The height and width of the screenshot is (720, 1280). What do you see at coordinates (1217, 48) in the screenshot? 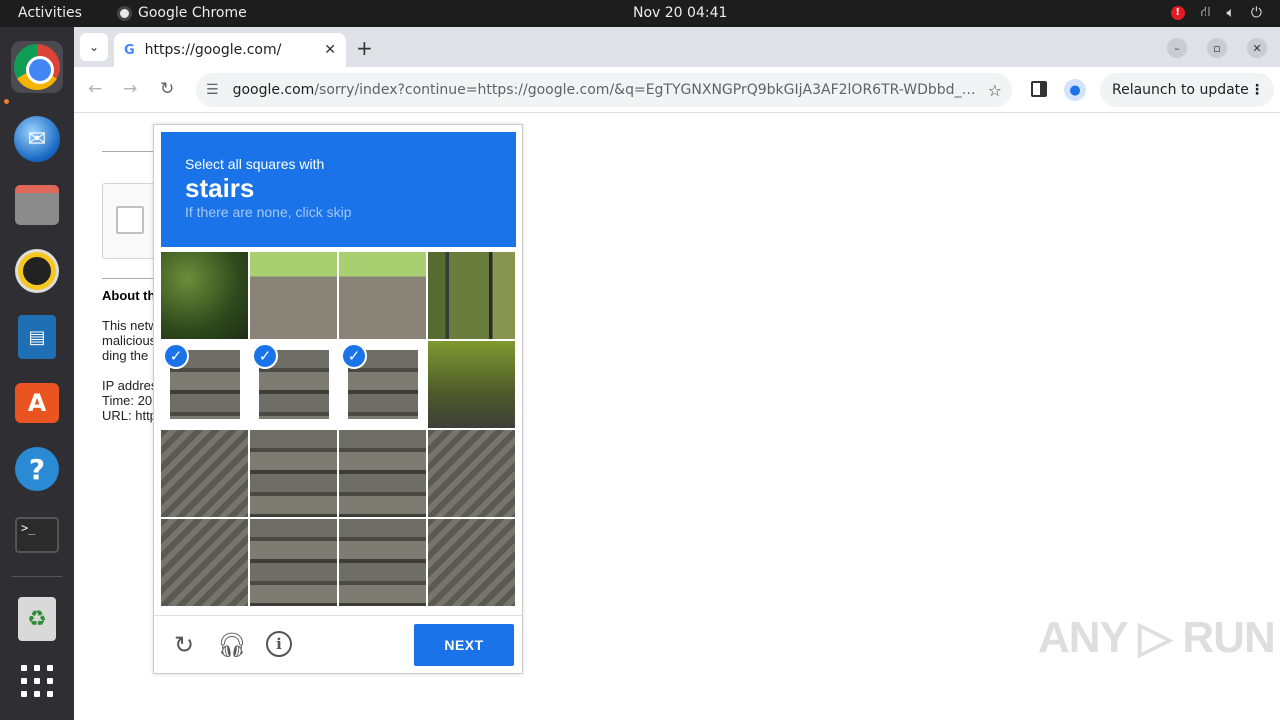
I see `maximize-button: ▫` at bounding box center [1217, 48].